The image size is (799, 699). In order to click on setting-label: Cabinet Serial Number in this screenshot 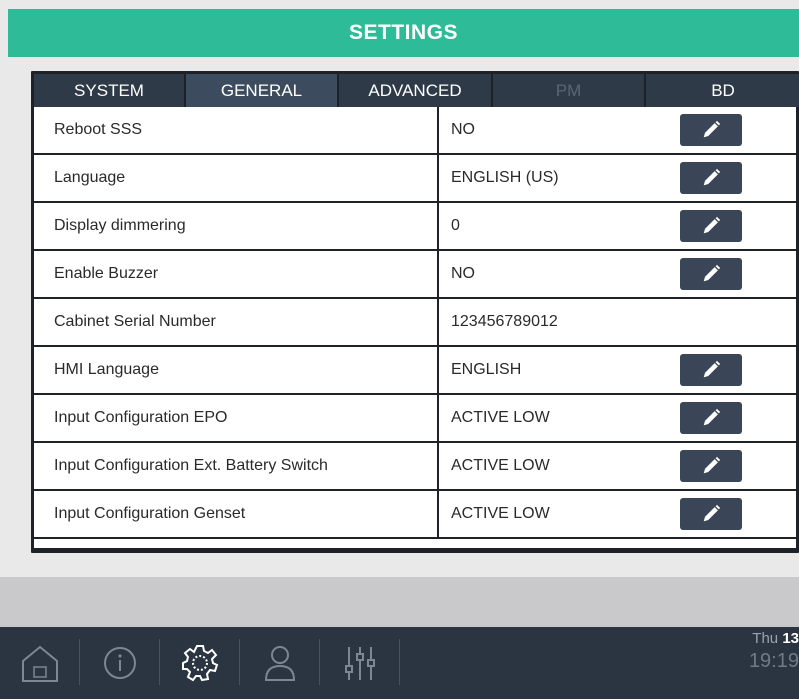, I will do `click(236, 322)`.